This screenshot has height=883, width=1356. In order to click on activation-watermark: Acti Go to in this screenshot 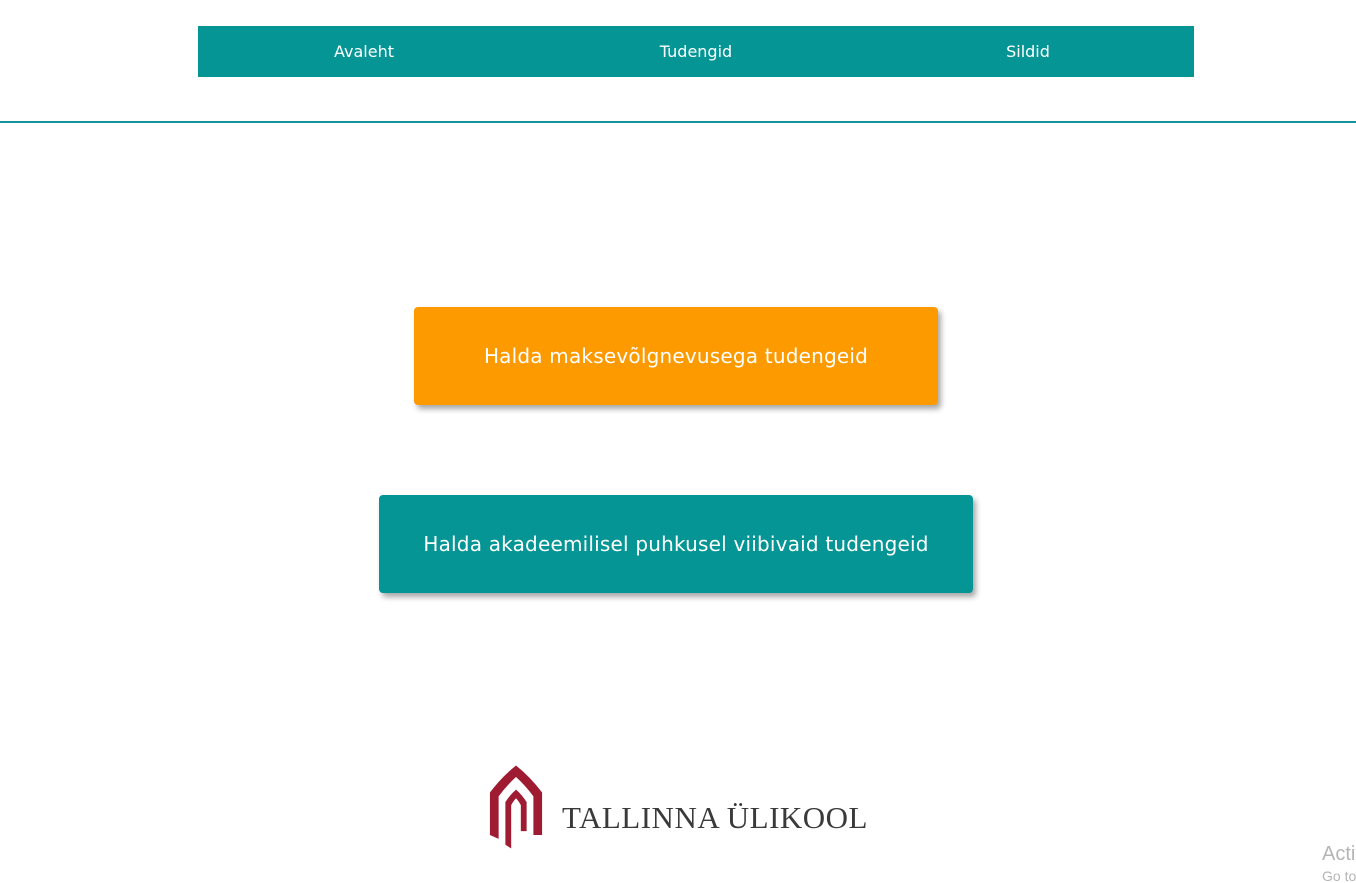, I will do `click(1339, 862)`.